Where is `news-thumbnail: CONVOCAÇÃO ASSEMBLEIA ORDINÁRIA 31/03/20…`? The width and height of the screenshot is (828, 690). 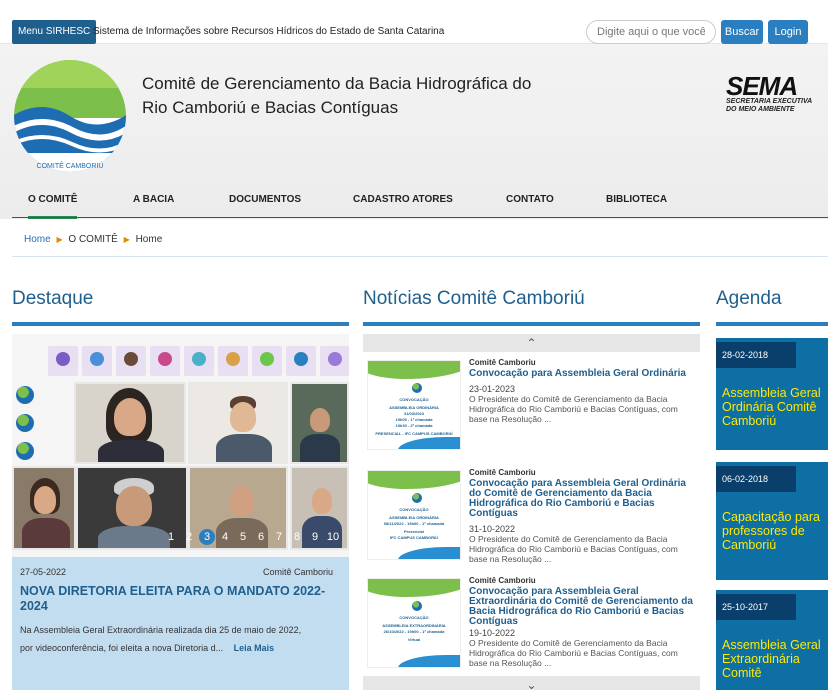 news-thumbnail: CONVOCAÇÃO ASSEMBLEIA ORDINÁRIA 31/03/20… is located at coordinates (414, 405).